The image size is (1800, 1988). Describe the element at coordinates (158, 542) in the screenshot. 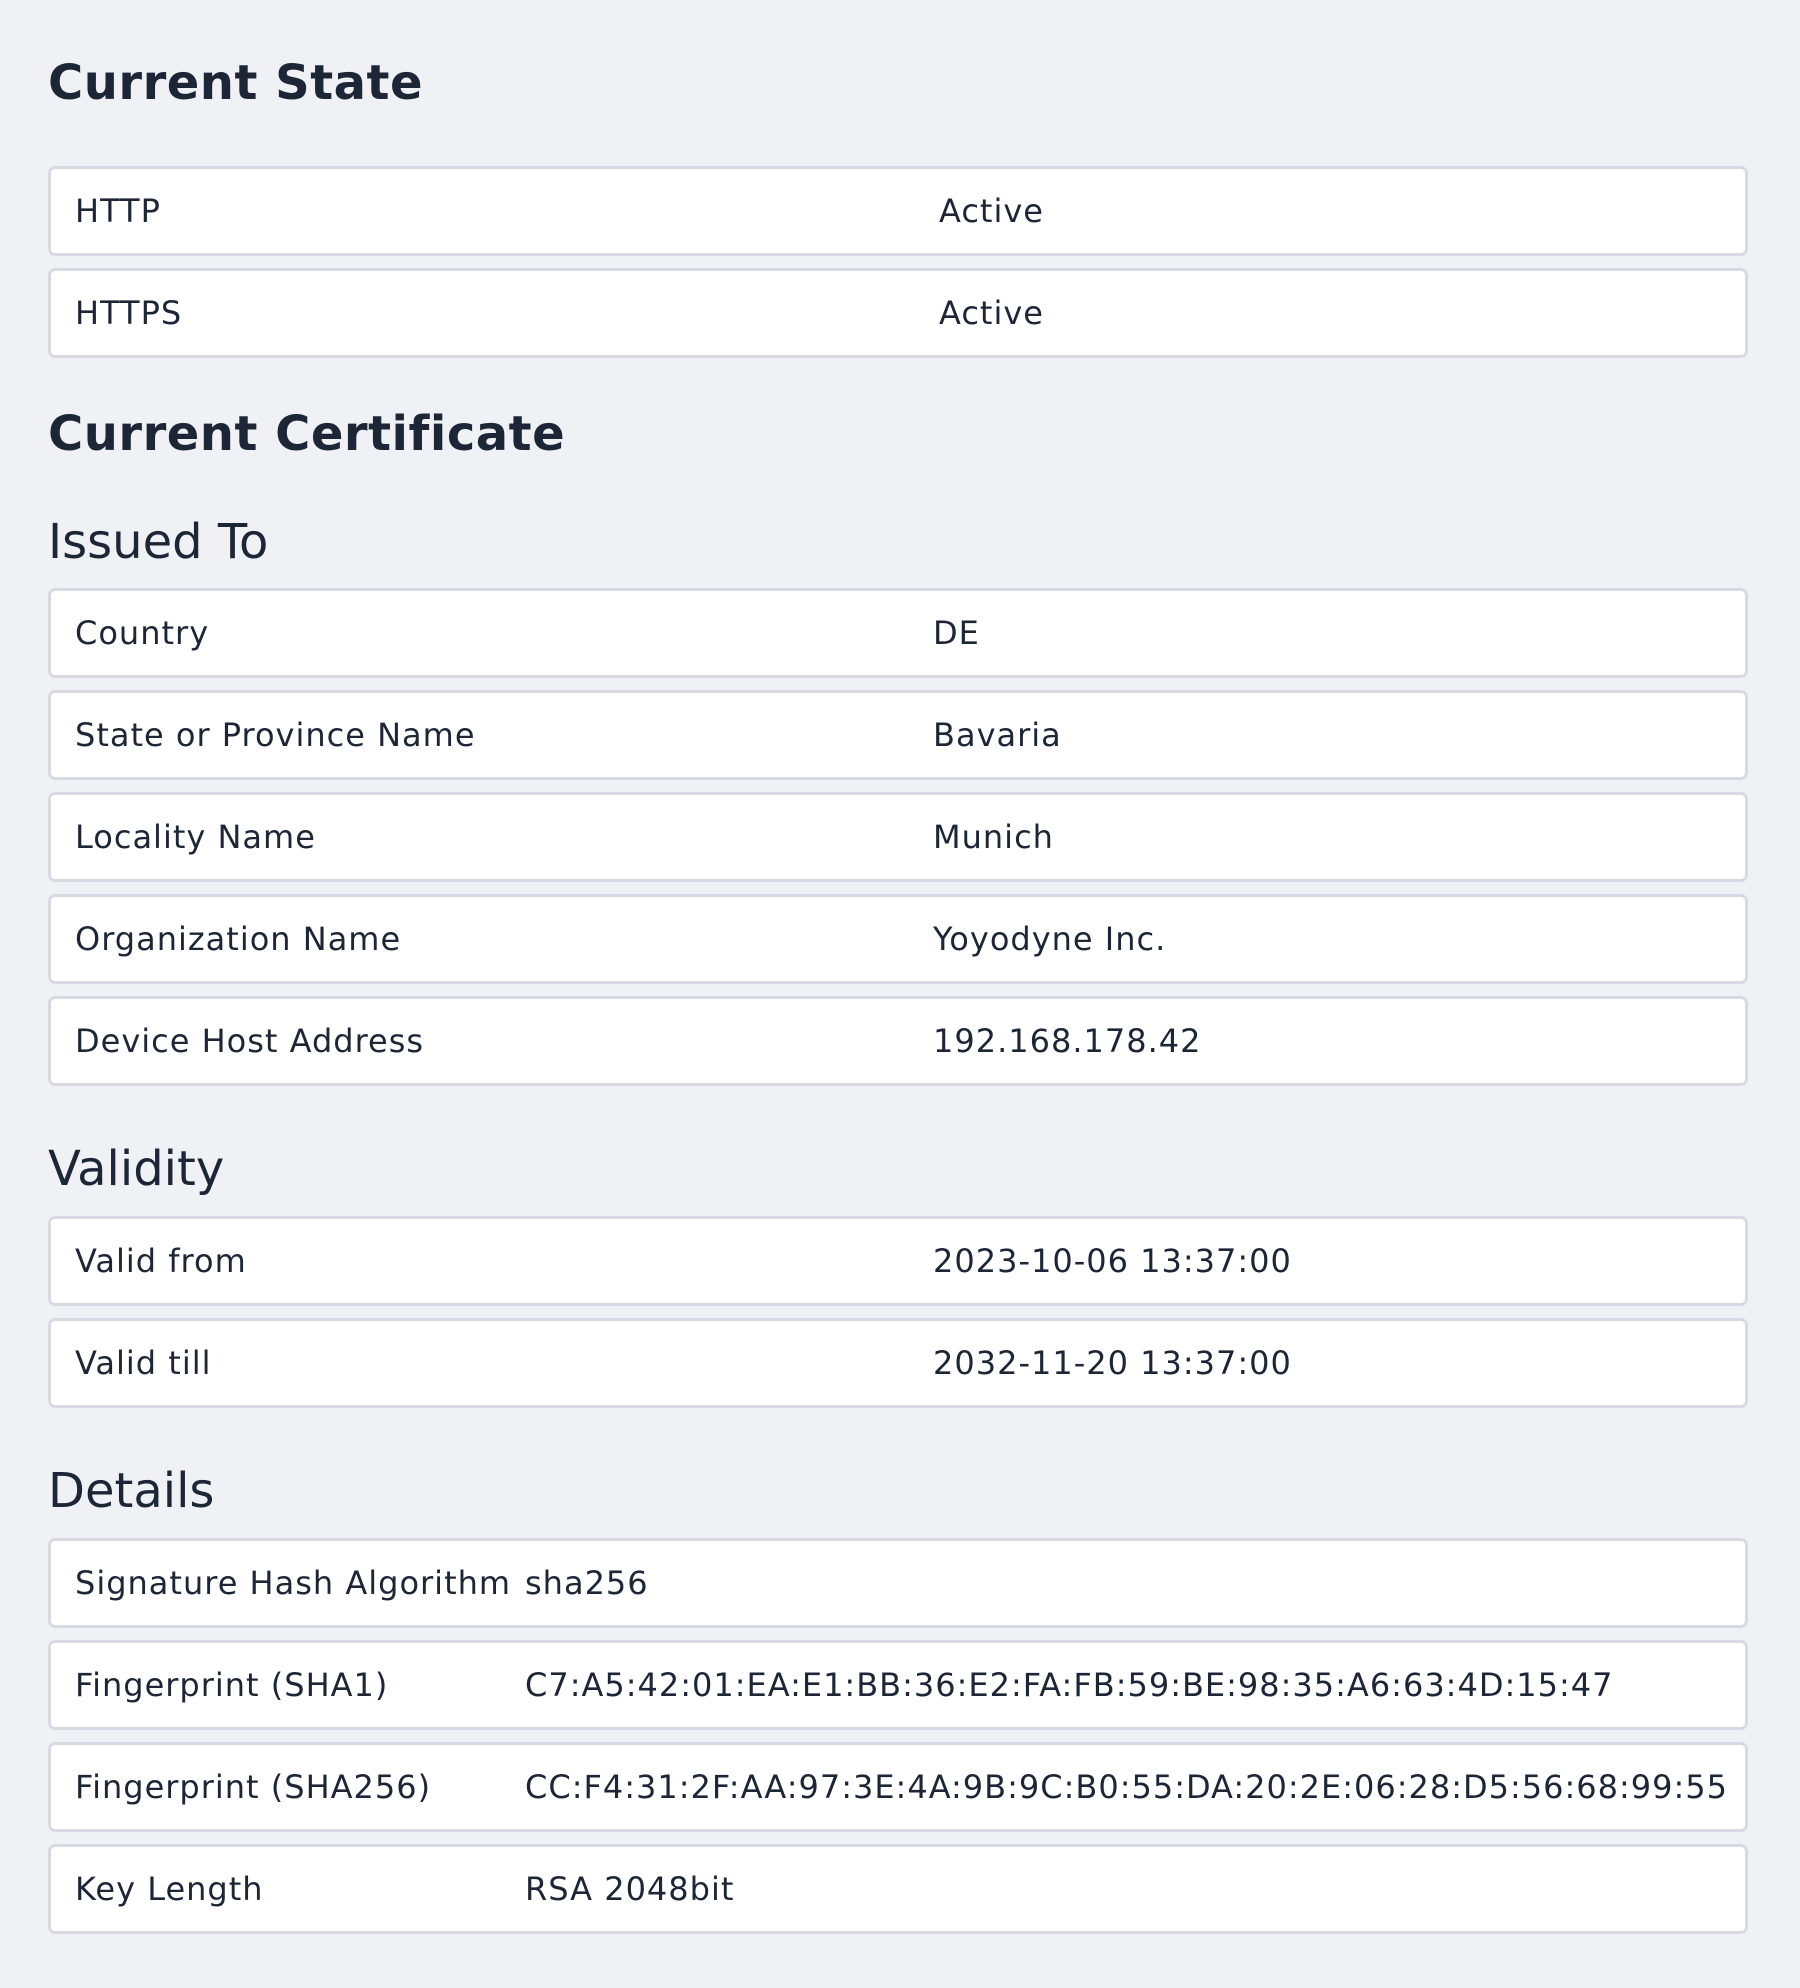

I see `issued-to-heading: Issued To` at that location.